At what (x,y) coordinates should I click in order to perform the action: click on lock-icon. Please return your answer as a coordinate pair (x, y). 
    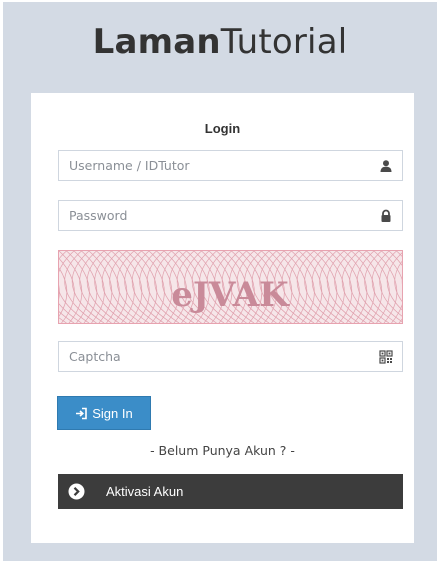
    Looking at the image, I should click on (386, 215).